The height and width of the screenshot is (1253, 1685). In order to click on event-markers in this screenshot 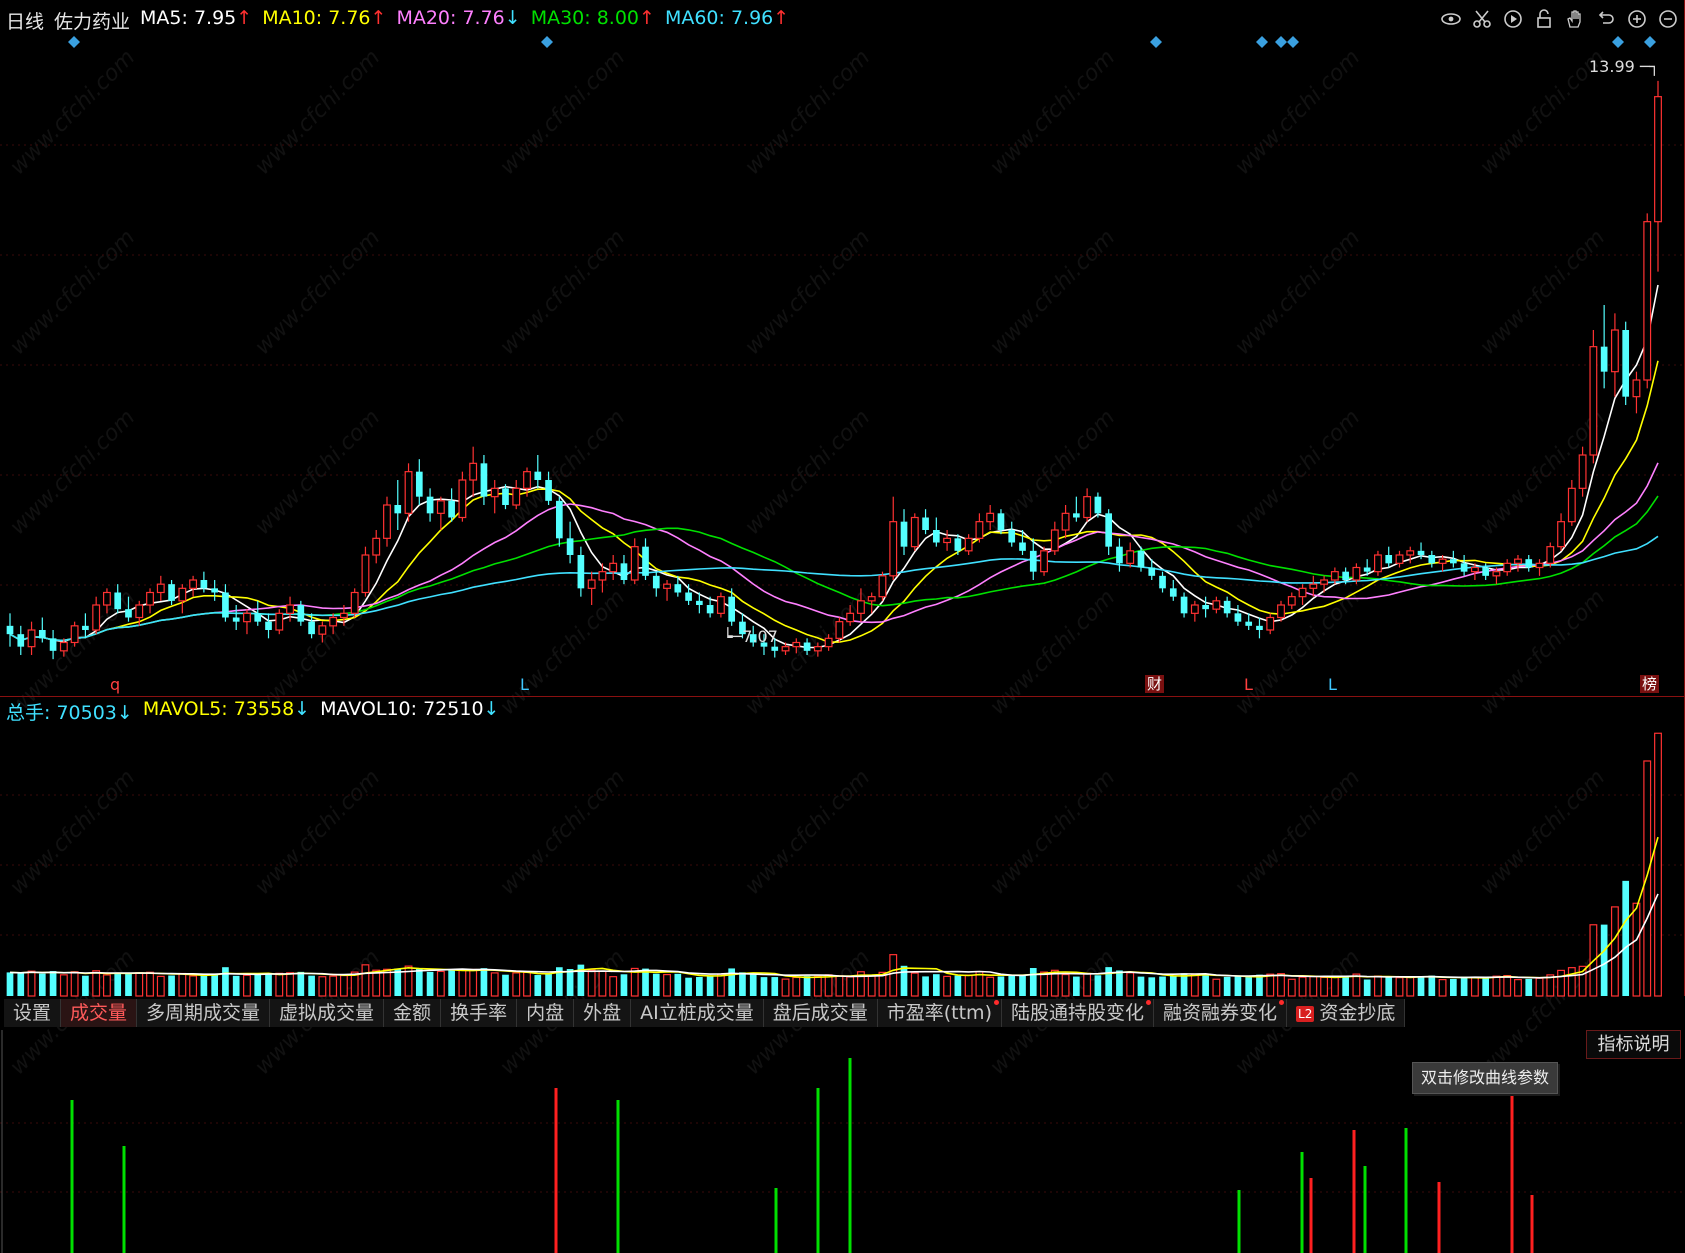, I will do `click(862, 42)`.